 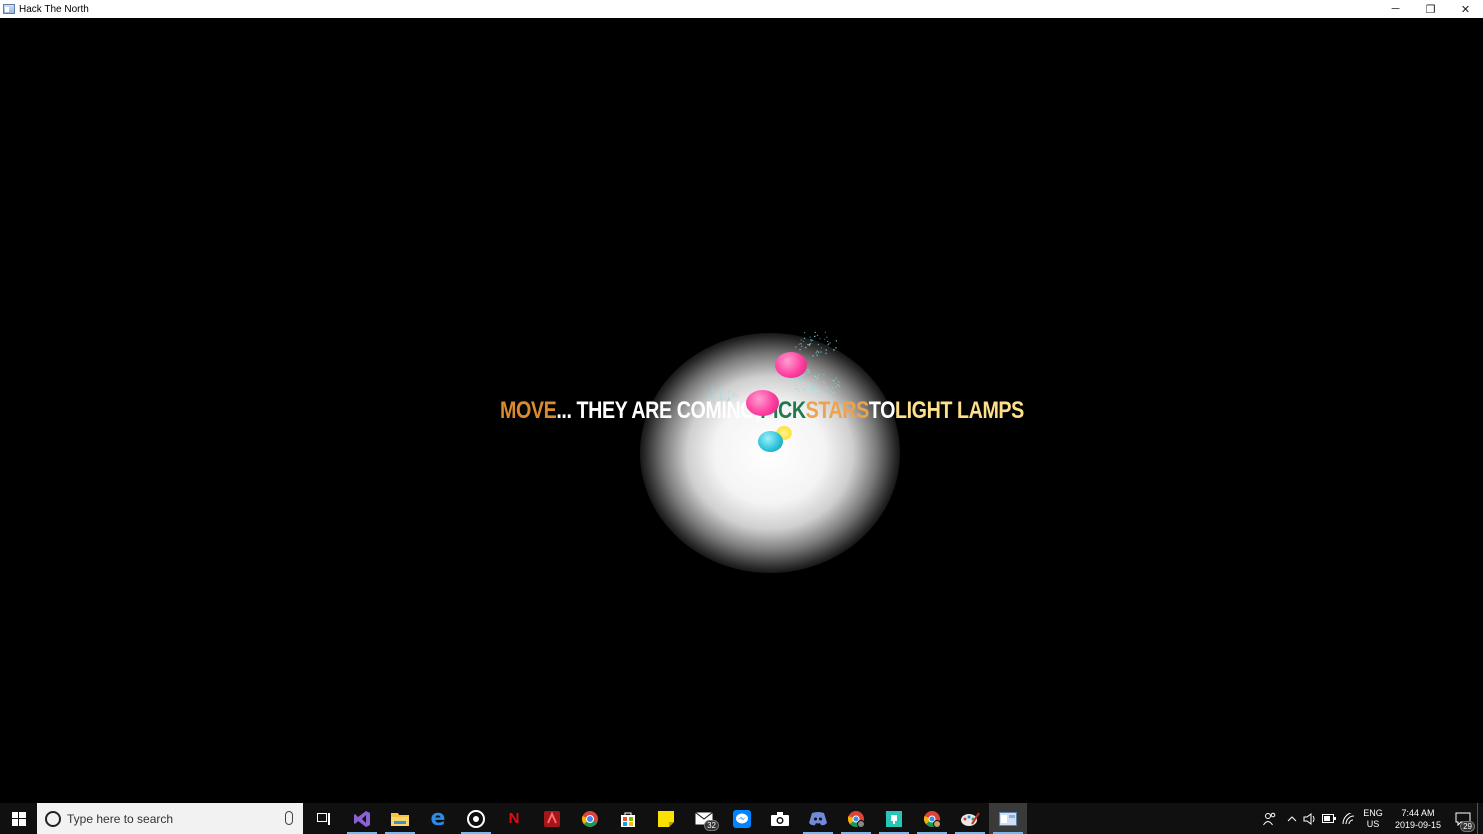 I want to click on start-button, so click(x=18, y=818).